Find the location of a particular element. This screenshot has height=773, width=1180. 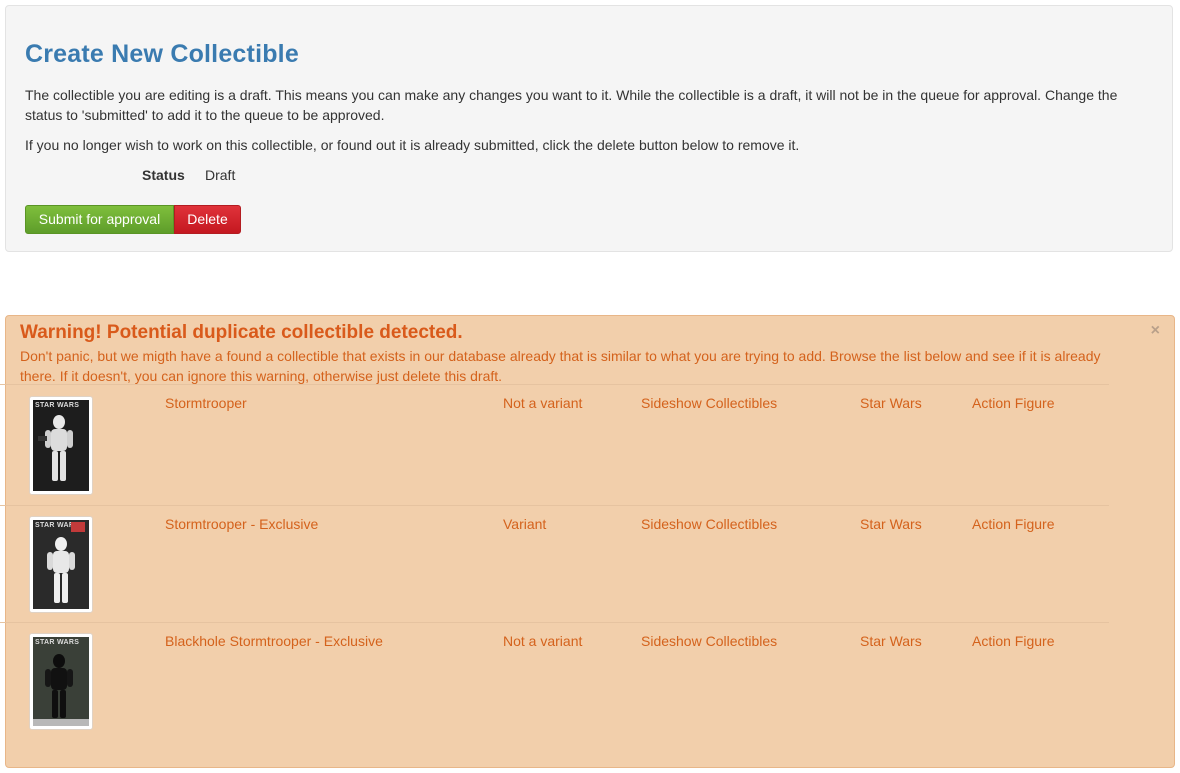

page-title: Create New Collectible is located at coordinates (162, 54).